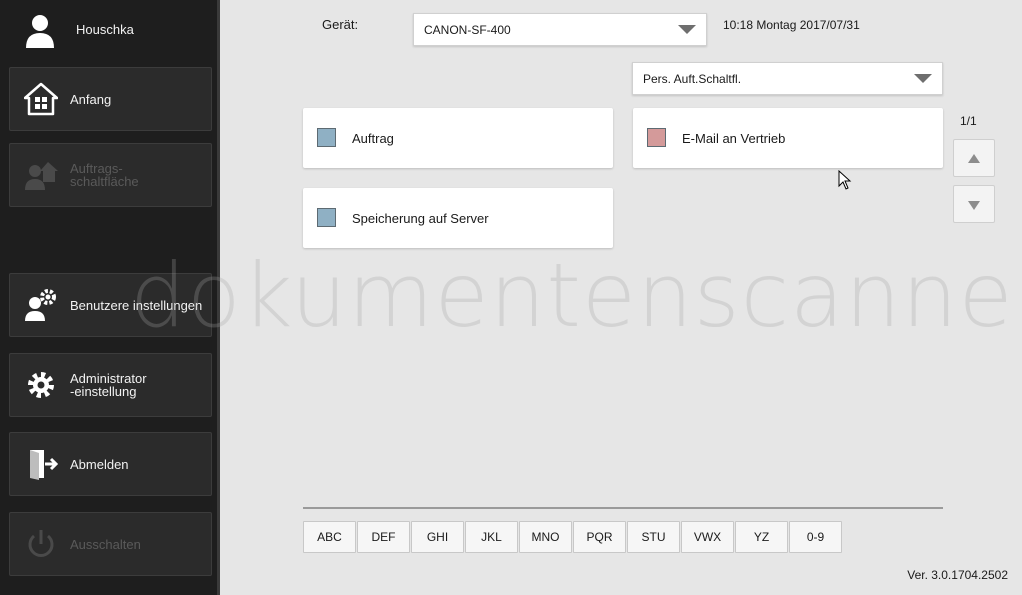 The width and height of the screenshot is (1022, 595). I want to click on sidebar-item-shutdown: Ausschalten, so click(110, 544).